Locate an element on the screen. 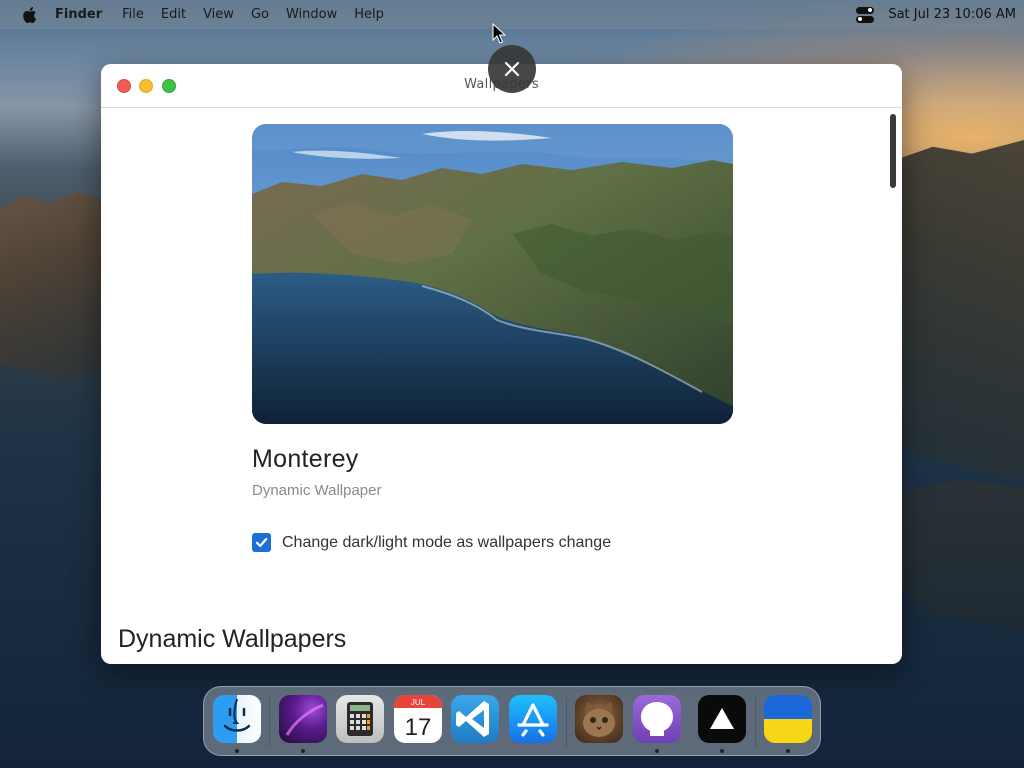 This screenshot has height=768, width=1024. dock-github-desktop is located at coordinates (657, 719).